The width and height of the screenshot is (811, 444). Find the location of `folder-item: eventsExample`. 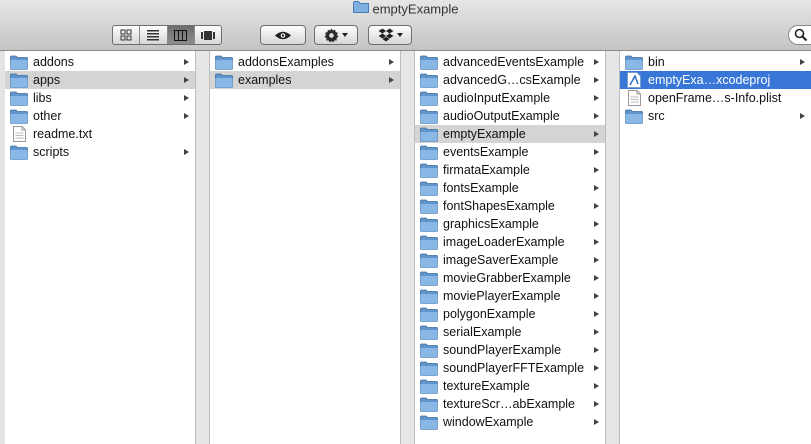

folder-item: eventsExample is located at coordinates (510, 152).